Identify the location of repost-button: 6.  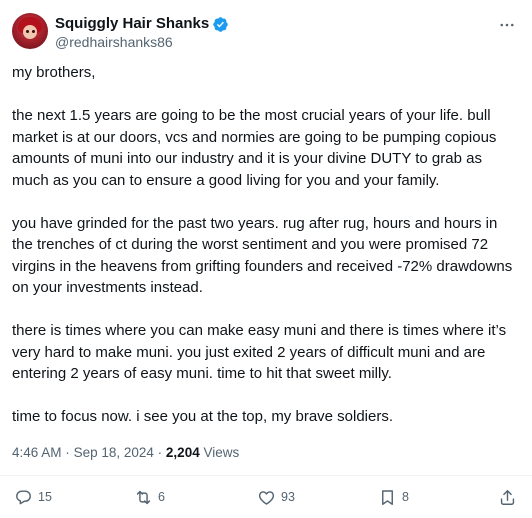
(149, 497).